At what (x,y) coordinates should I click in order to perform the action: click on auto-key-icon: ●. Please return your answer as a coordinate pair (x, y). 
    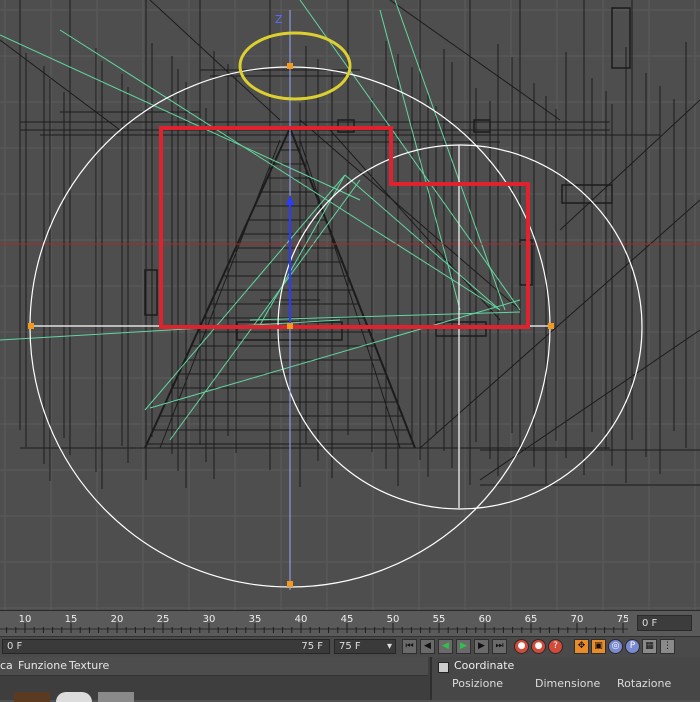
    Looking at the image, I should click on (538, 646).